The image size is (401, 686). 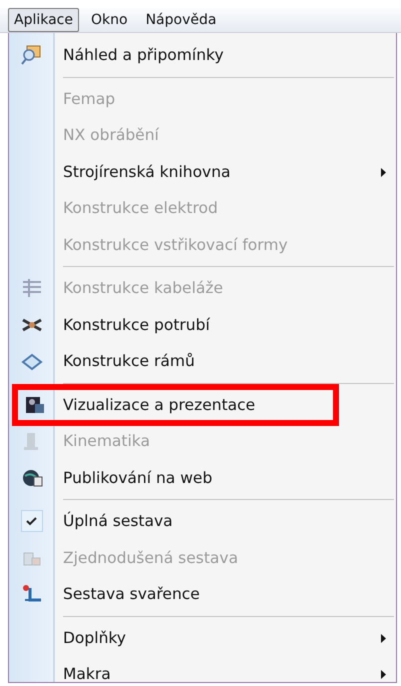 I want to click on magnifier-icon, so click(x=32, y=55).